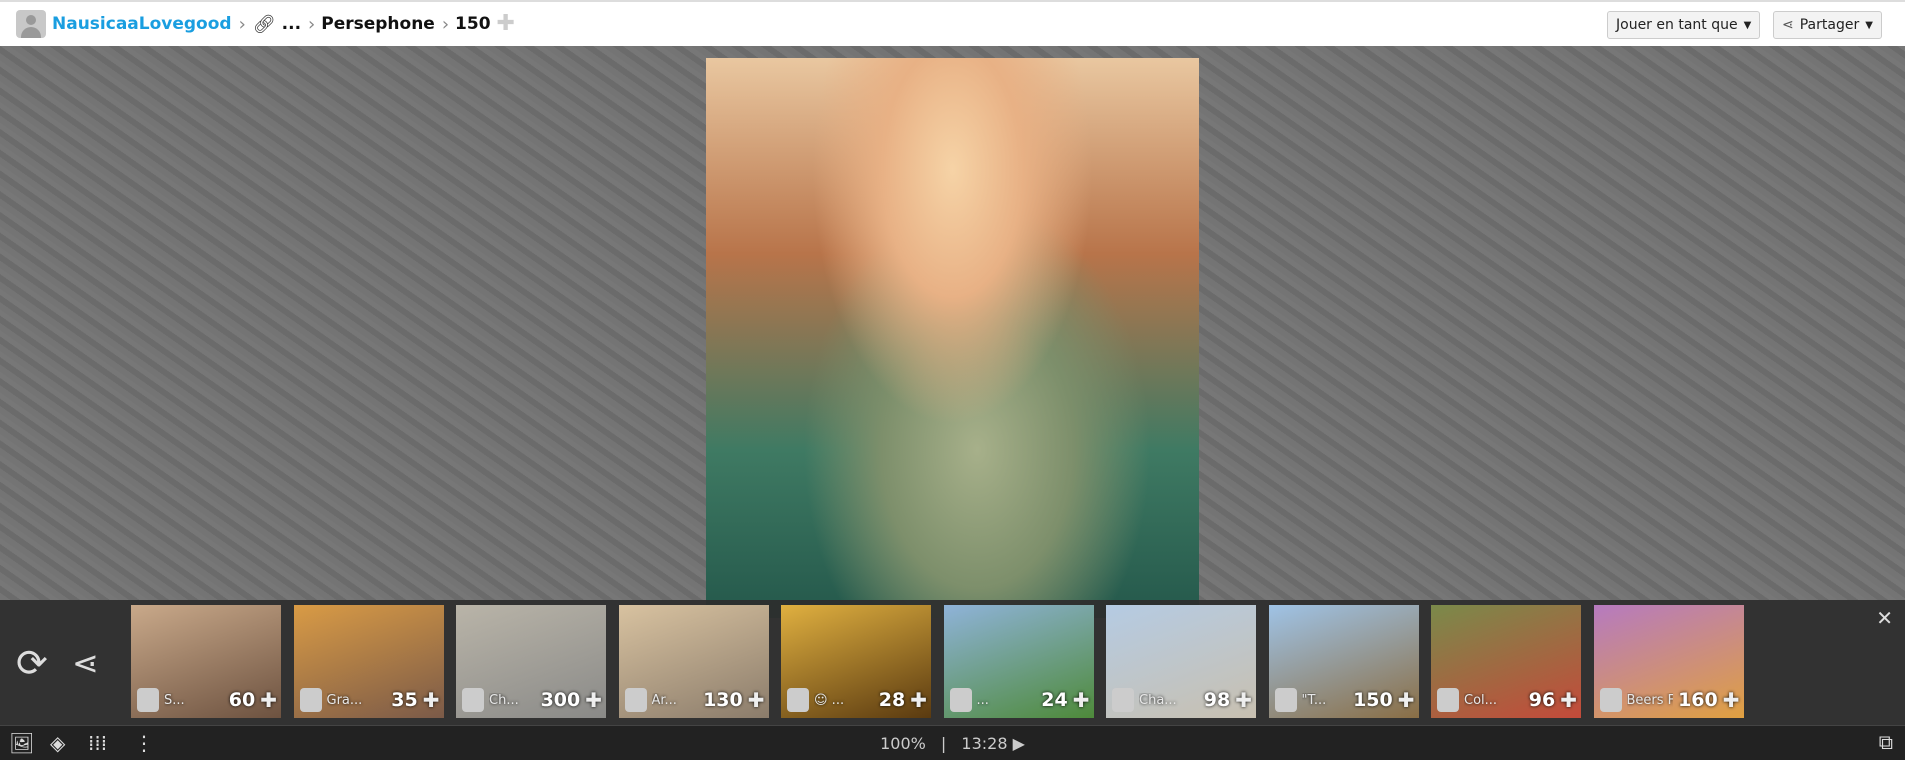 Image resolution: width=1905 pixels, height=760 pixels. I want to click on share-label: Partager, so click(1829, 25).